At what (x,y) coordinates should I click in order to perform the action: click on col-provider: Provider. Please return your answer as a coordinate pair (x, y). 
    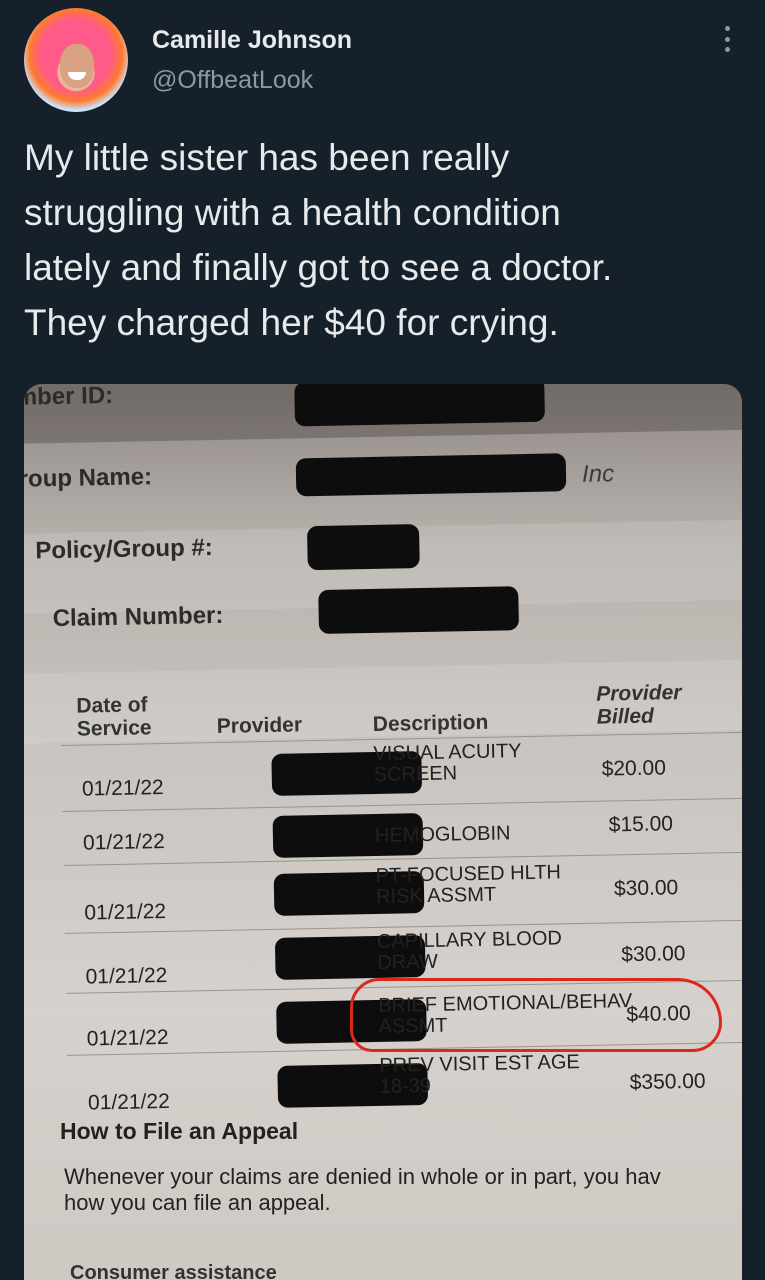
    Looking at the image, I should click on (259, 725).